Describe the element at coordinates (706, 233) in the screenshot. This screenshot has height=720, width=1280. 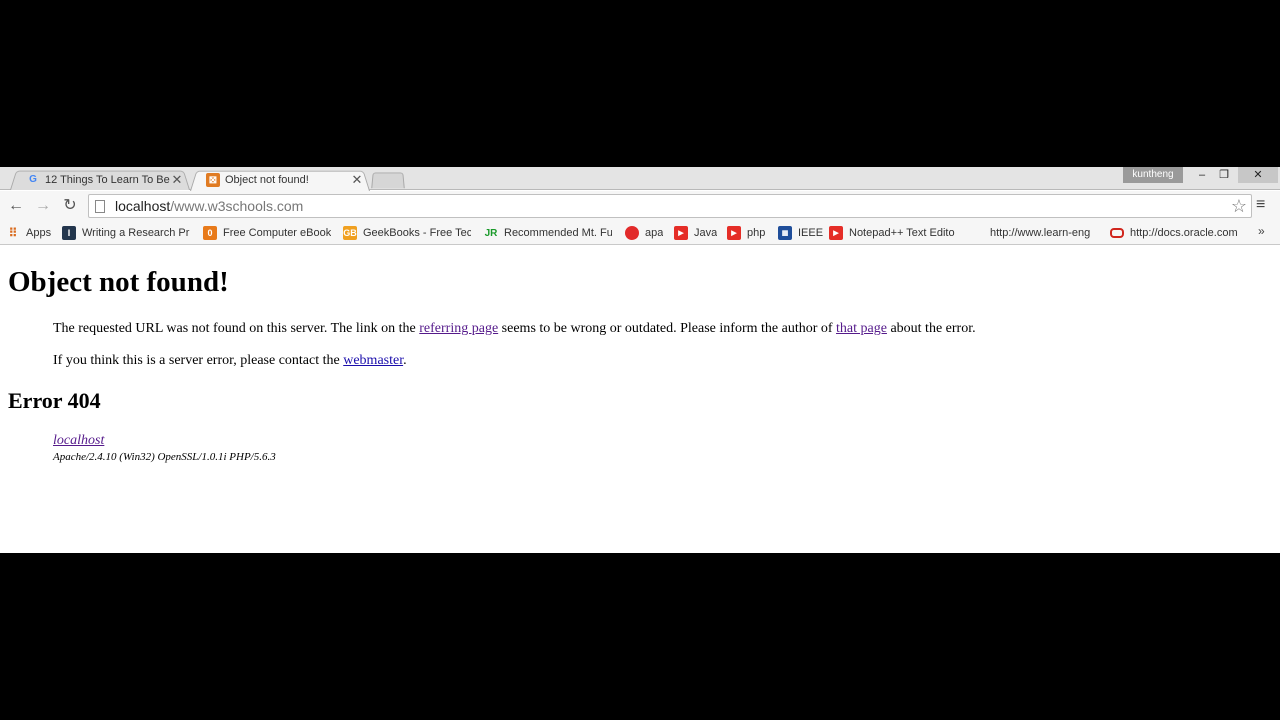
I see `bookmark-label: Java` at that location.